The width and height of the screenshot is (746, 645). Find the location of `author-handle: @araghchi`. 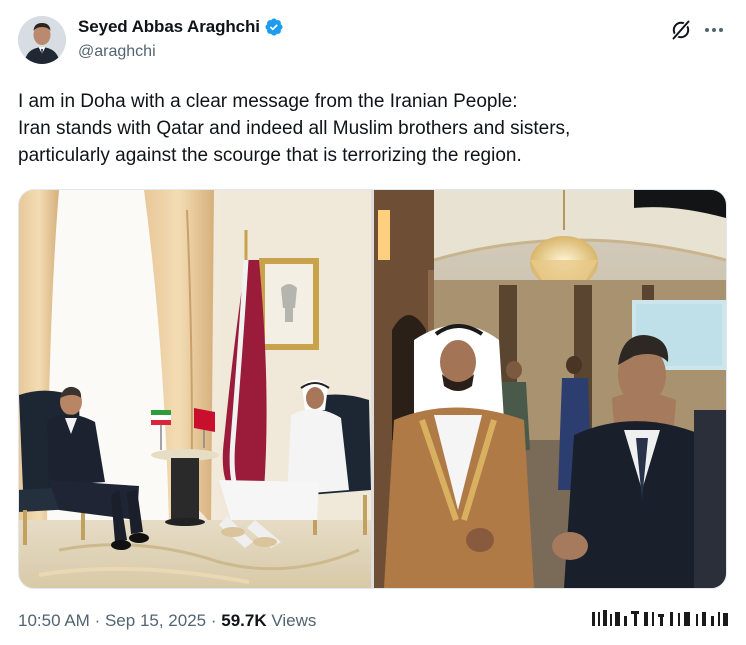

author-handle: @araghchi is located at coordinates (117, 52).